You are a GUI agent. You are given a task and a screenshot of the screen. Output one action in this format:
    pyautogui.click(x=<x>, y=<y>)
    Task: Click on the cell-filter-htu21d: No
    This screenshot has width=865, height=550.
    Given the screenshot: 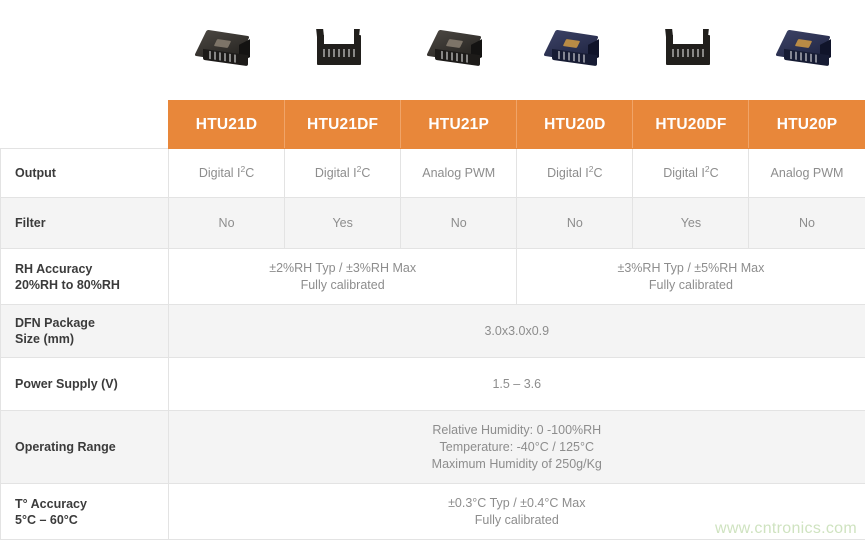 What is the action you would take?
    pyautogui.click(x=226, y=223)
    